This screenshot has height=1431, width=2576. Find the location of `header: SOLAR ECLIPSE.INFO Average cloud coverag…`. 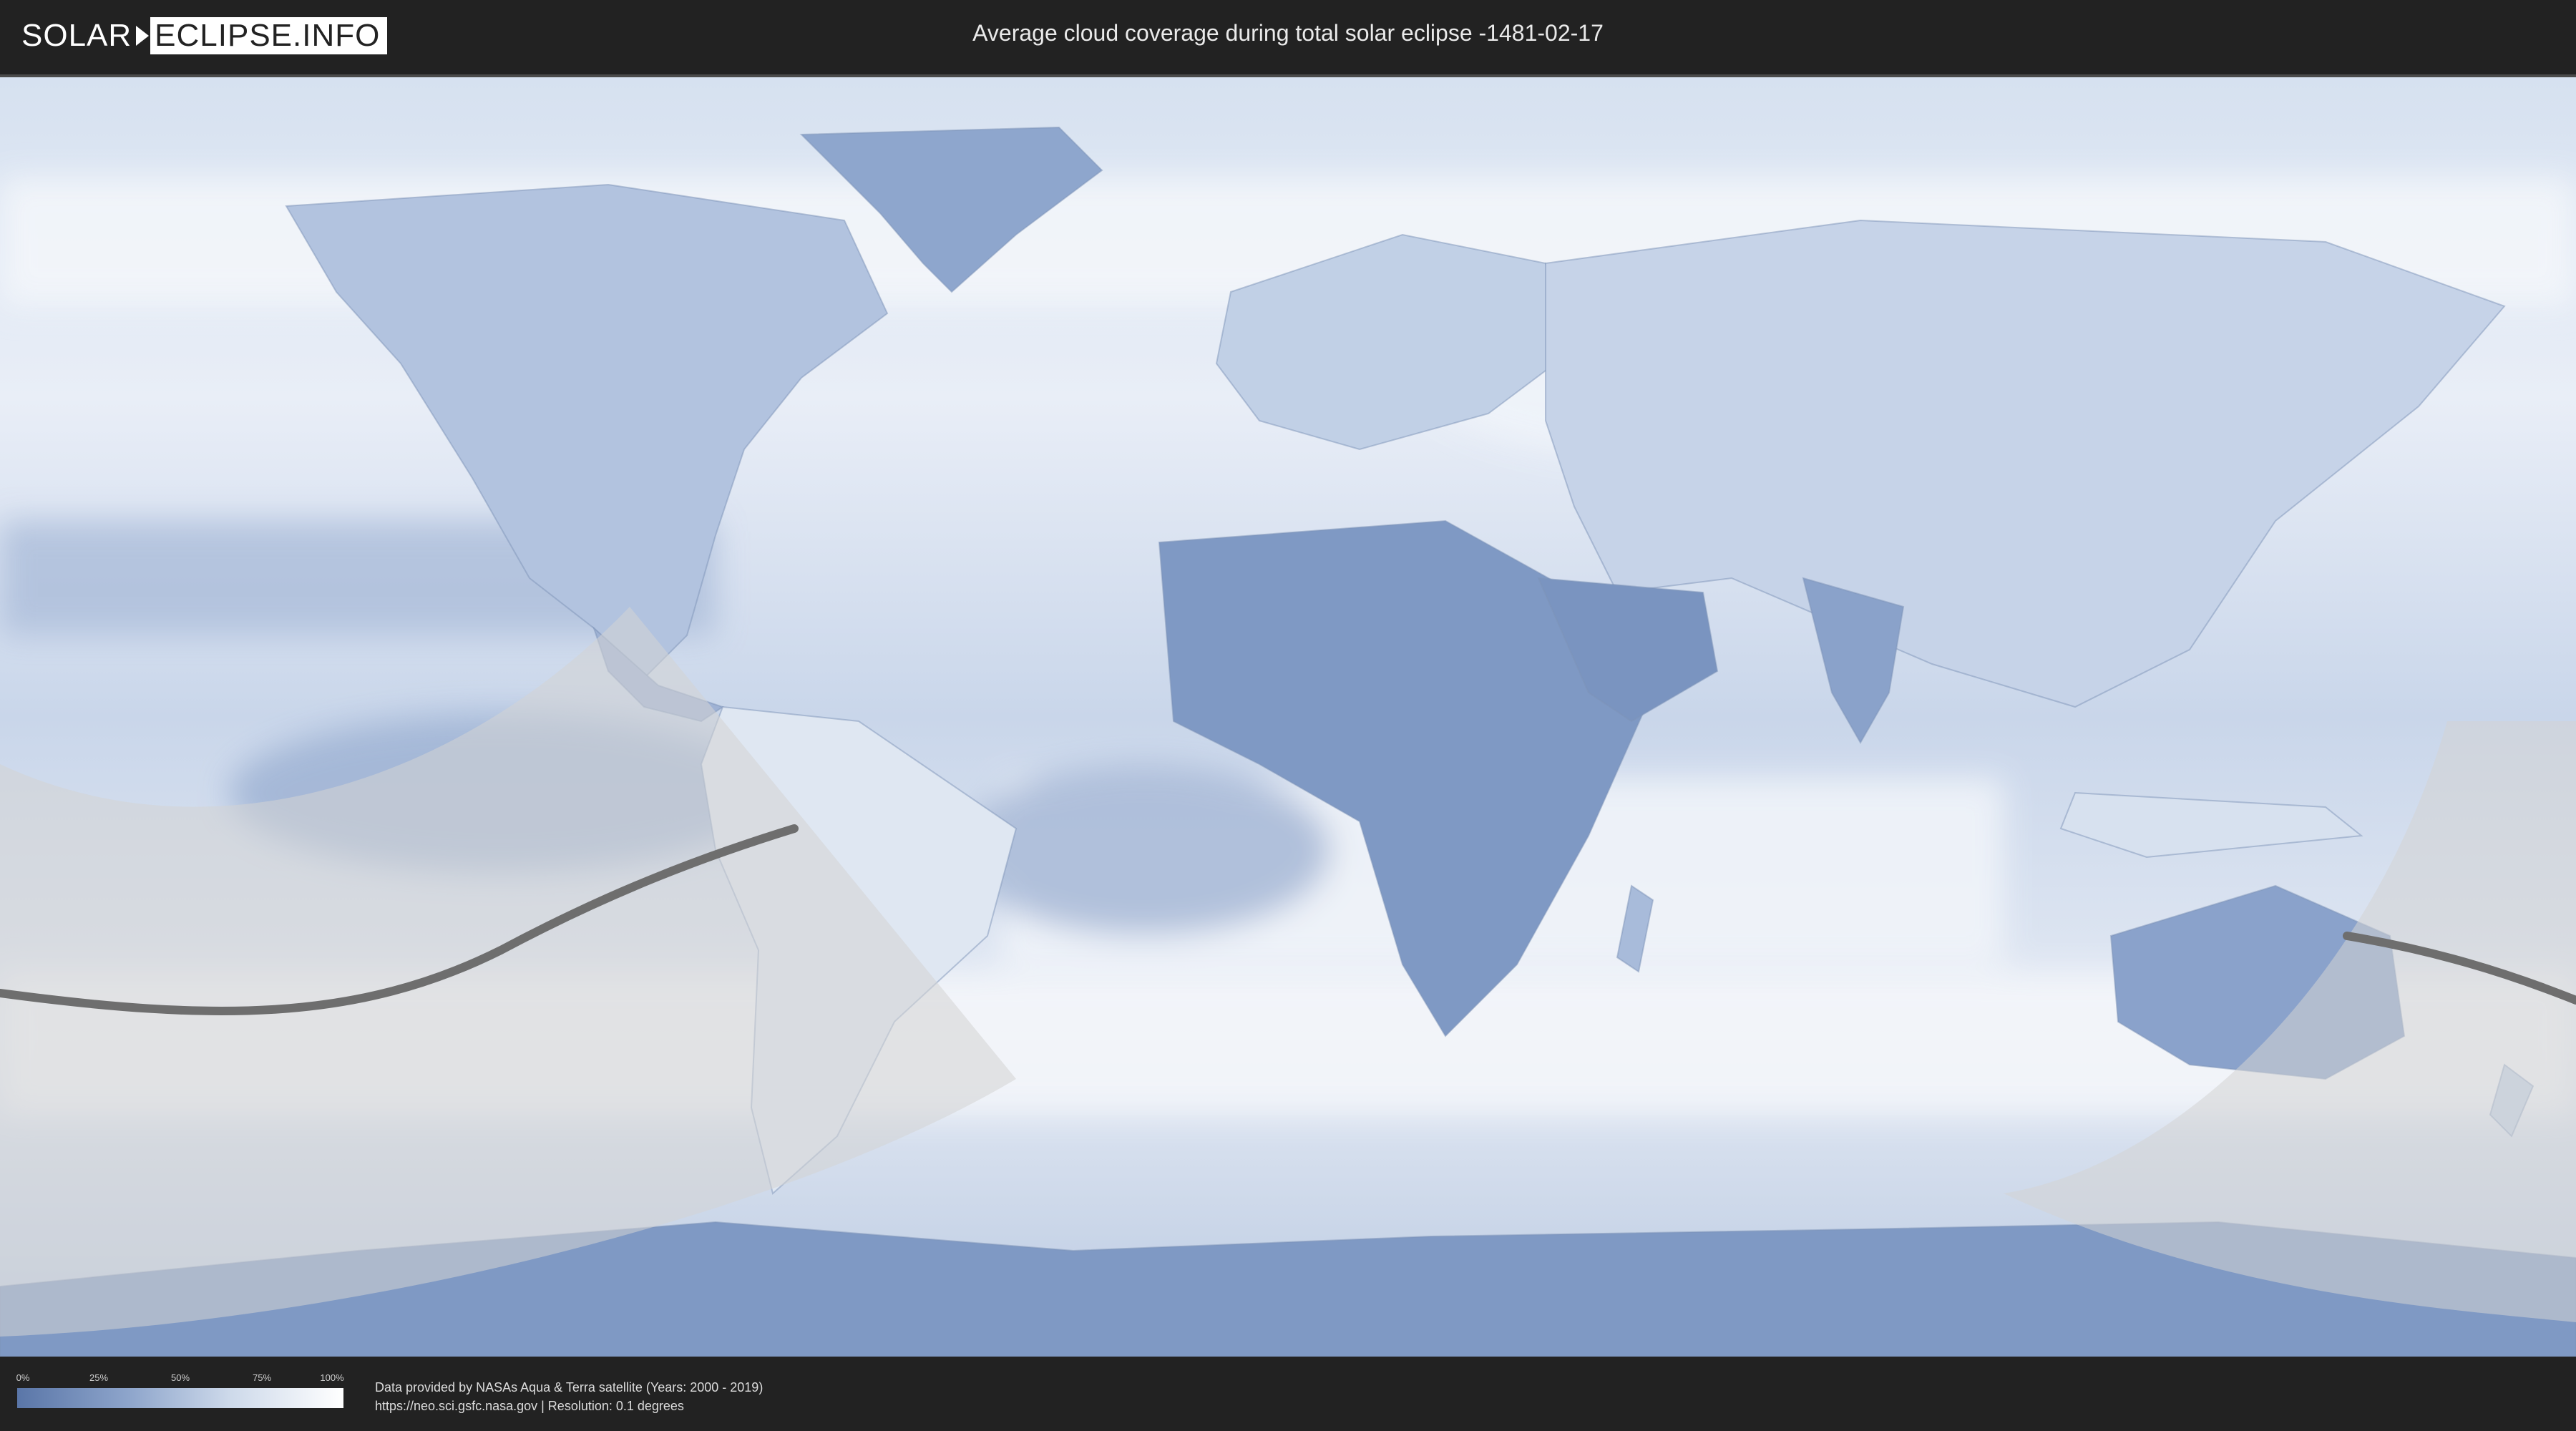

header: SOLAR ECLIPSE.INFO Average cloud coverag… is located at coordinates (1288, 36).